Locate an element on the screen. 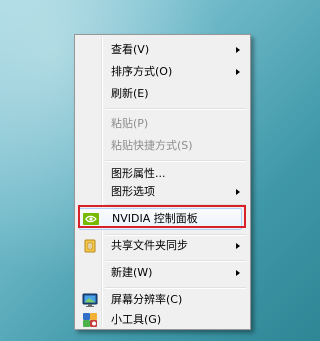 Image resolution: width=320 pixels, height=341 pixels. menu-item-label: 排序方式(O) is located at coordinates (142, 71).